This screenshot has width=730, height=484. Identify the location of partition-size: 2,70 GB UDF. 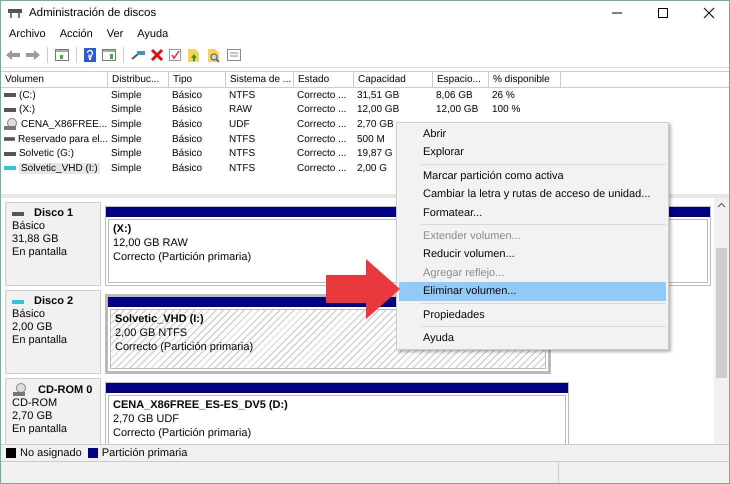
(146, 419).